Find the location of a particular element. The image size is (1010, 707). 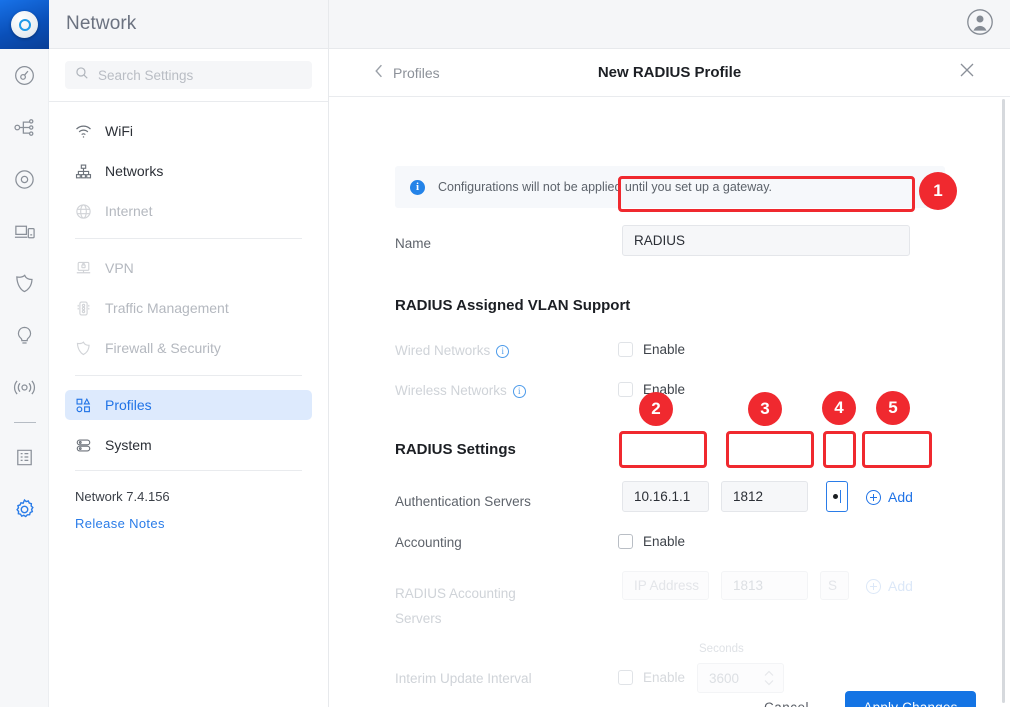

interim-enable-checkbox-row: Enable is located at coordinates (651, 677).